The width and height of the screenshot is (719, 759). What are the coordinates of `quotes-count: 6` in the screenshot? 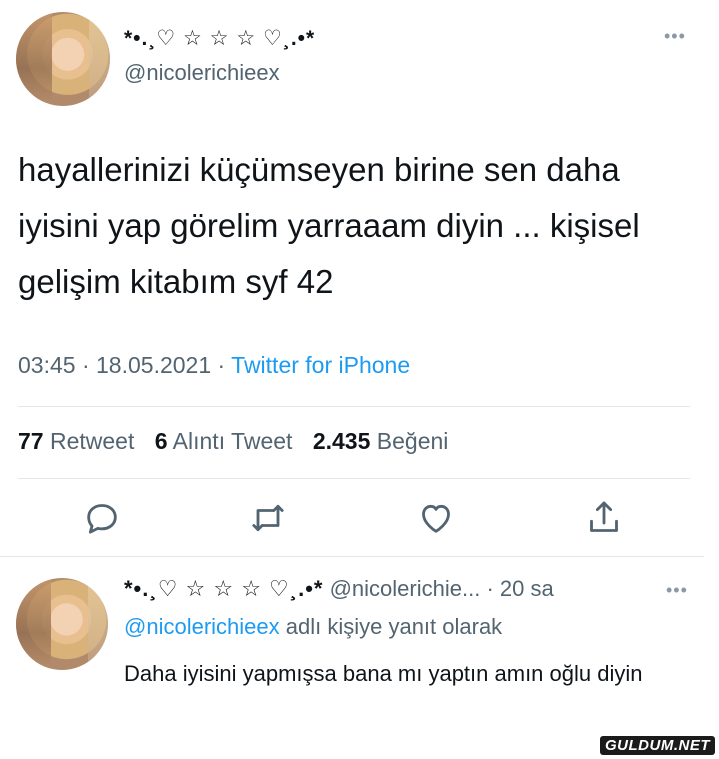 It's located at (161, 441).